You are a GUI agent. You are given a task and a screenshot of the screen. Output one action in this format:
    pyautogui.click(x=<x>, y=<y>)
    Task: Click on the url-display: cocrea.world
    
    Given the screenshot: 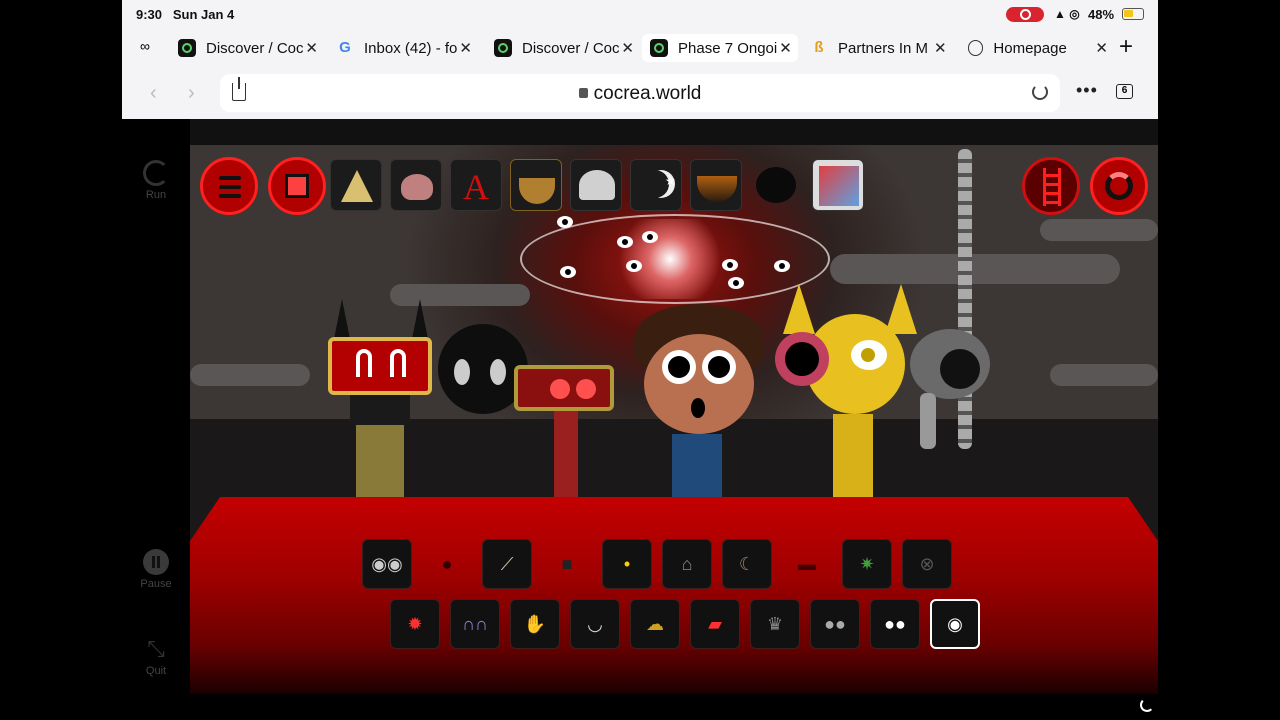 What is the action you would take?
    pyautogui.click(x=640, y=94)
    